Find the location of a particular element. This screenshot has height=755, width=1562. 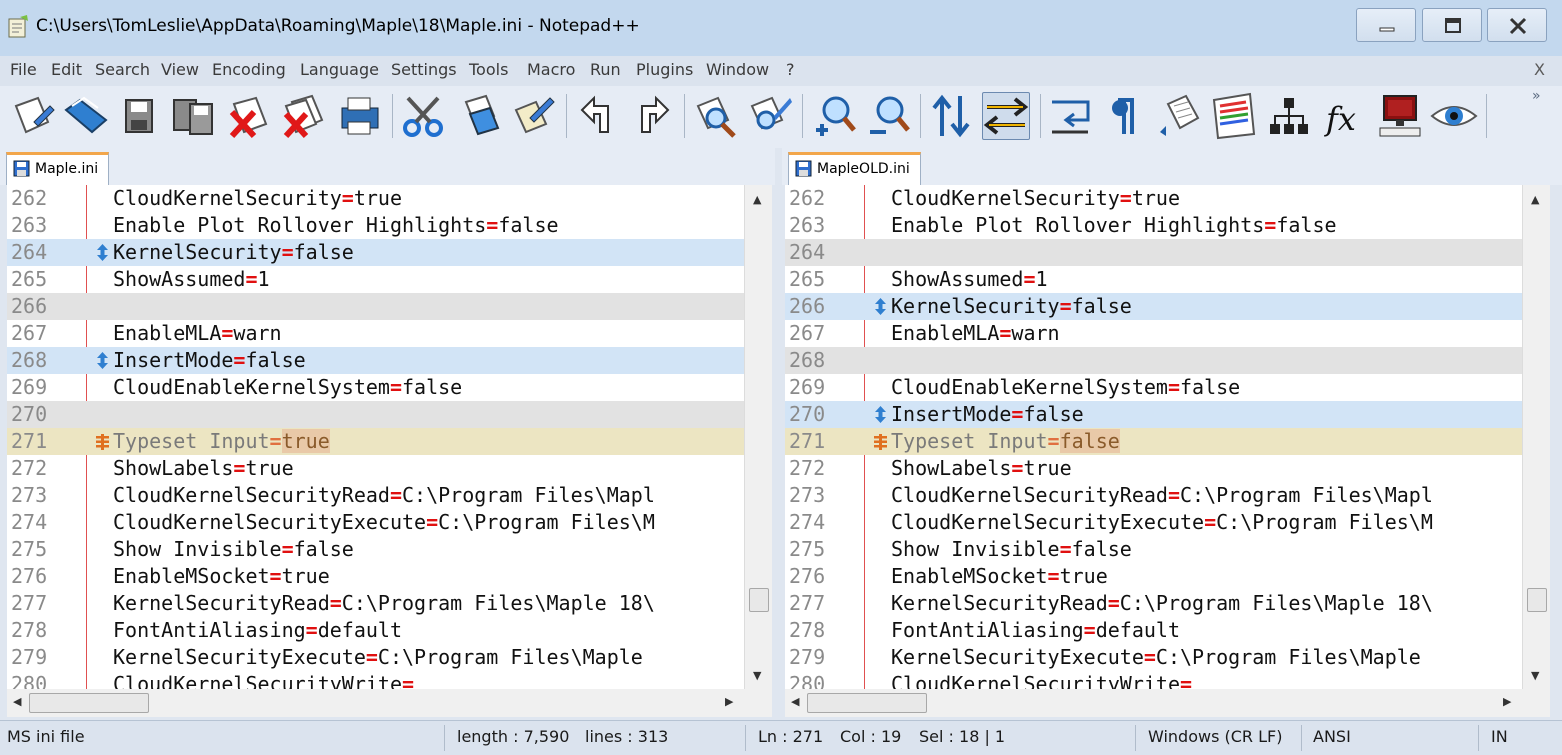

code-line-271: 271 Typeset Input=true is located at coordinates (375, 441).